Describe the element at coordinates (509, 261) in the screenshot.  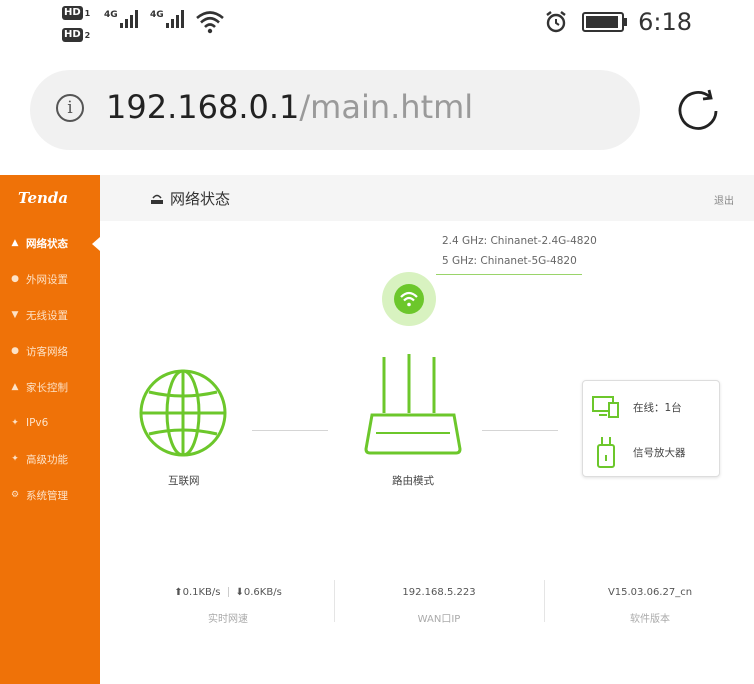
I see `ssid-5ghz: 5 GHz: Chinanet-5G-4820` at that location.